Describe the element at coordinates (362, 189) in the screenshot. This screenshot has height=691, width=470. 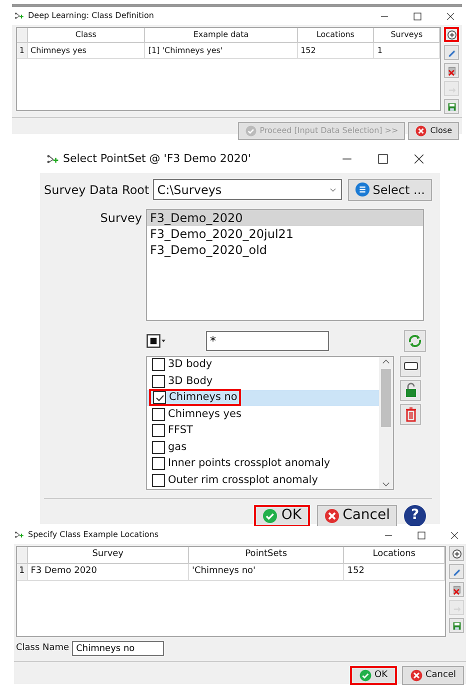
I see `list-icon` at that location.